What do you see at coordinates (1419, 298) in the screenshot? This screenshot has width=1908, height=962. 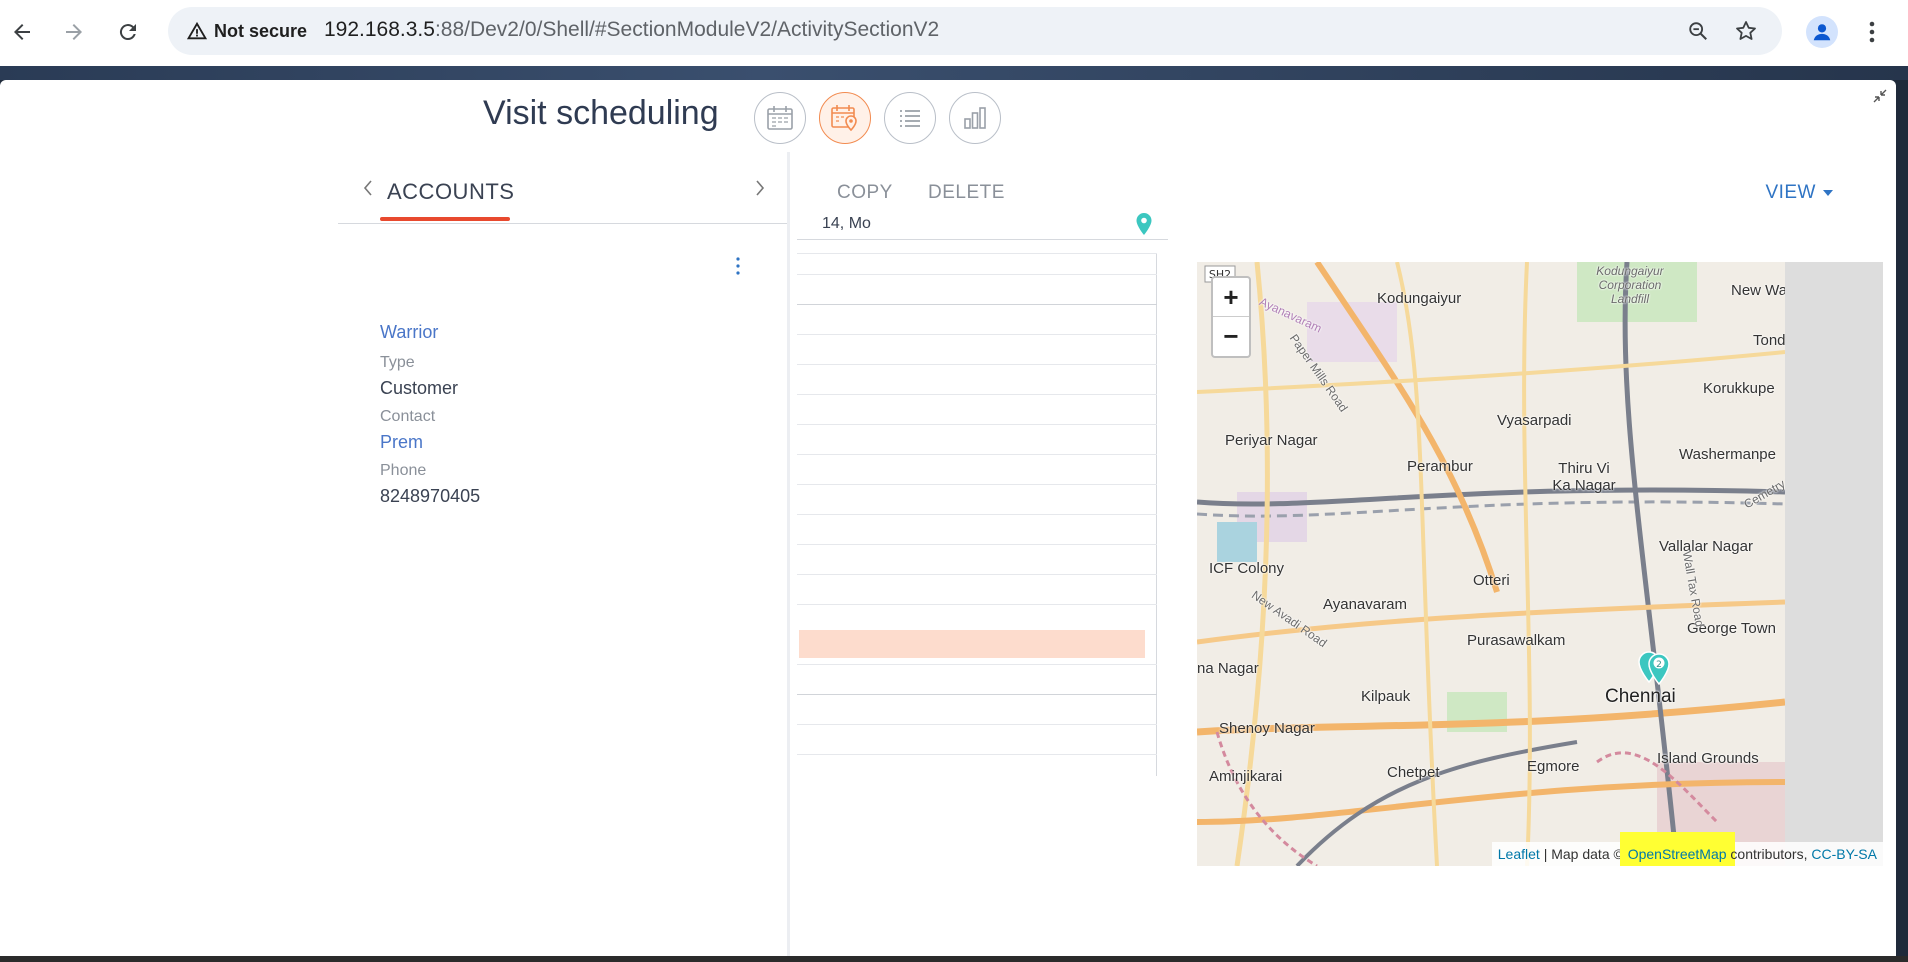 I see `map-label-kodungaiyur: Kodungaiyur` at bounding box center [1419, 298].